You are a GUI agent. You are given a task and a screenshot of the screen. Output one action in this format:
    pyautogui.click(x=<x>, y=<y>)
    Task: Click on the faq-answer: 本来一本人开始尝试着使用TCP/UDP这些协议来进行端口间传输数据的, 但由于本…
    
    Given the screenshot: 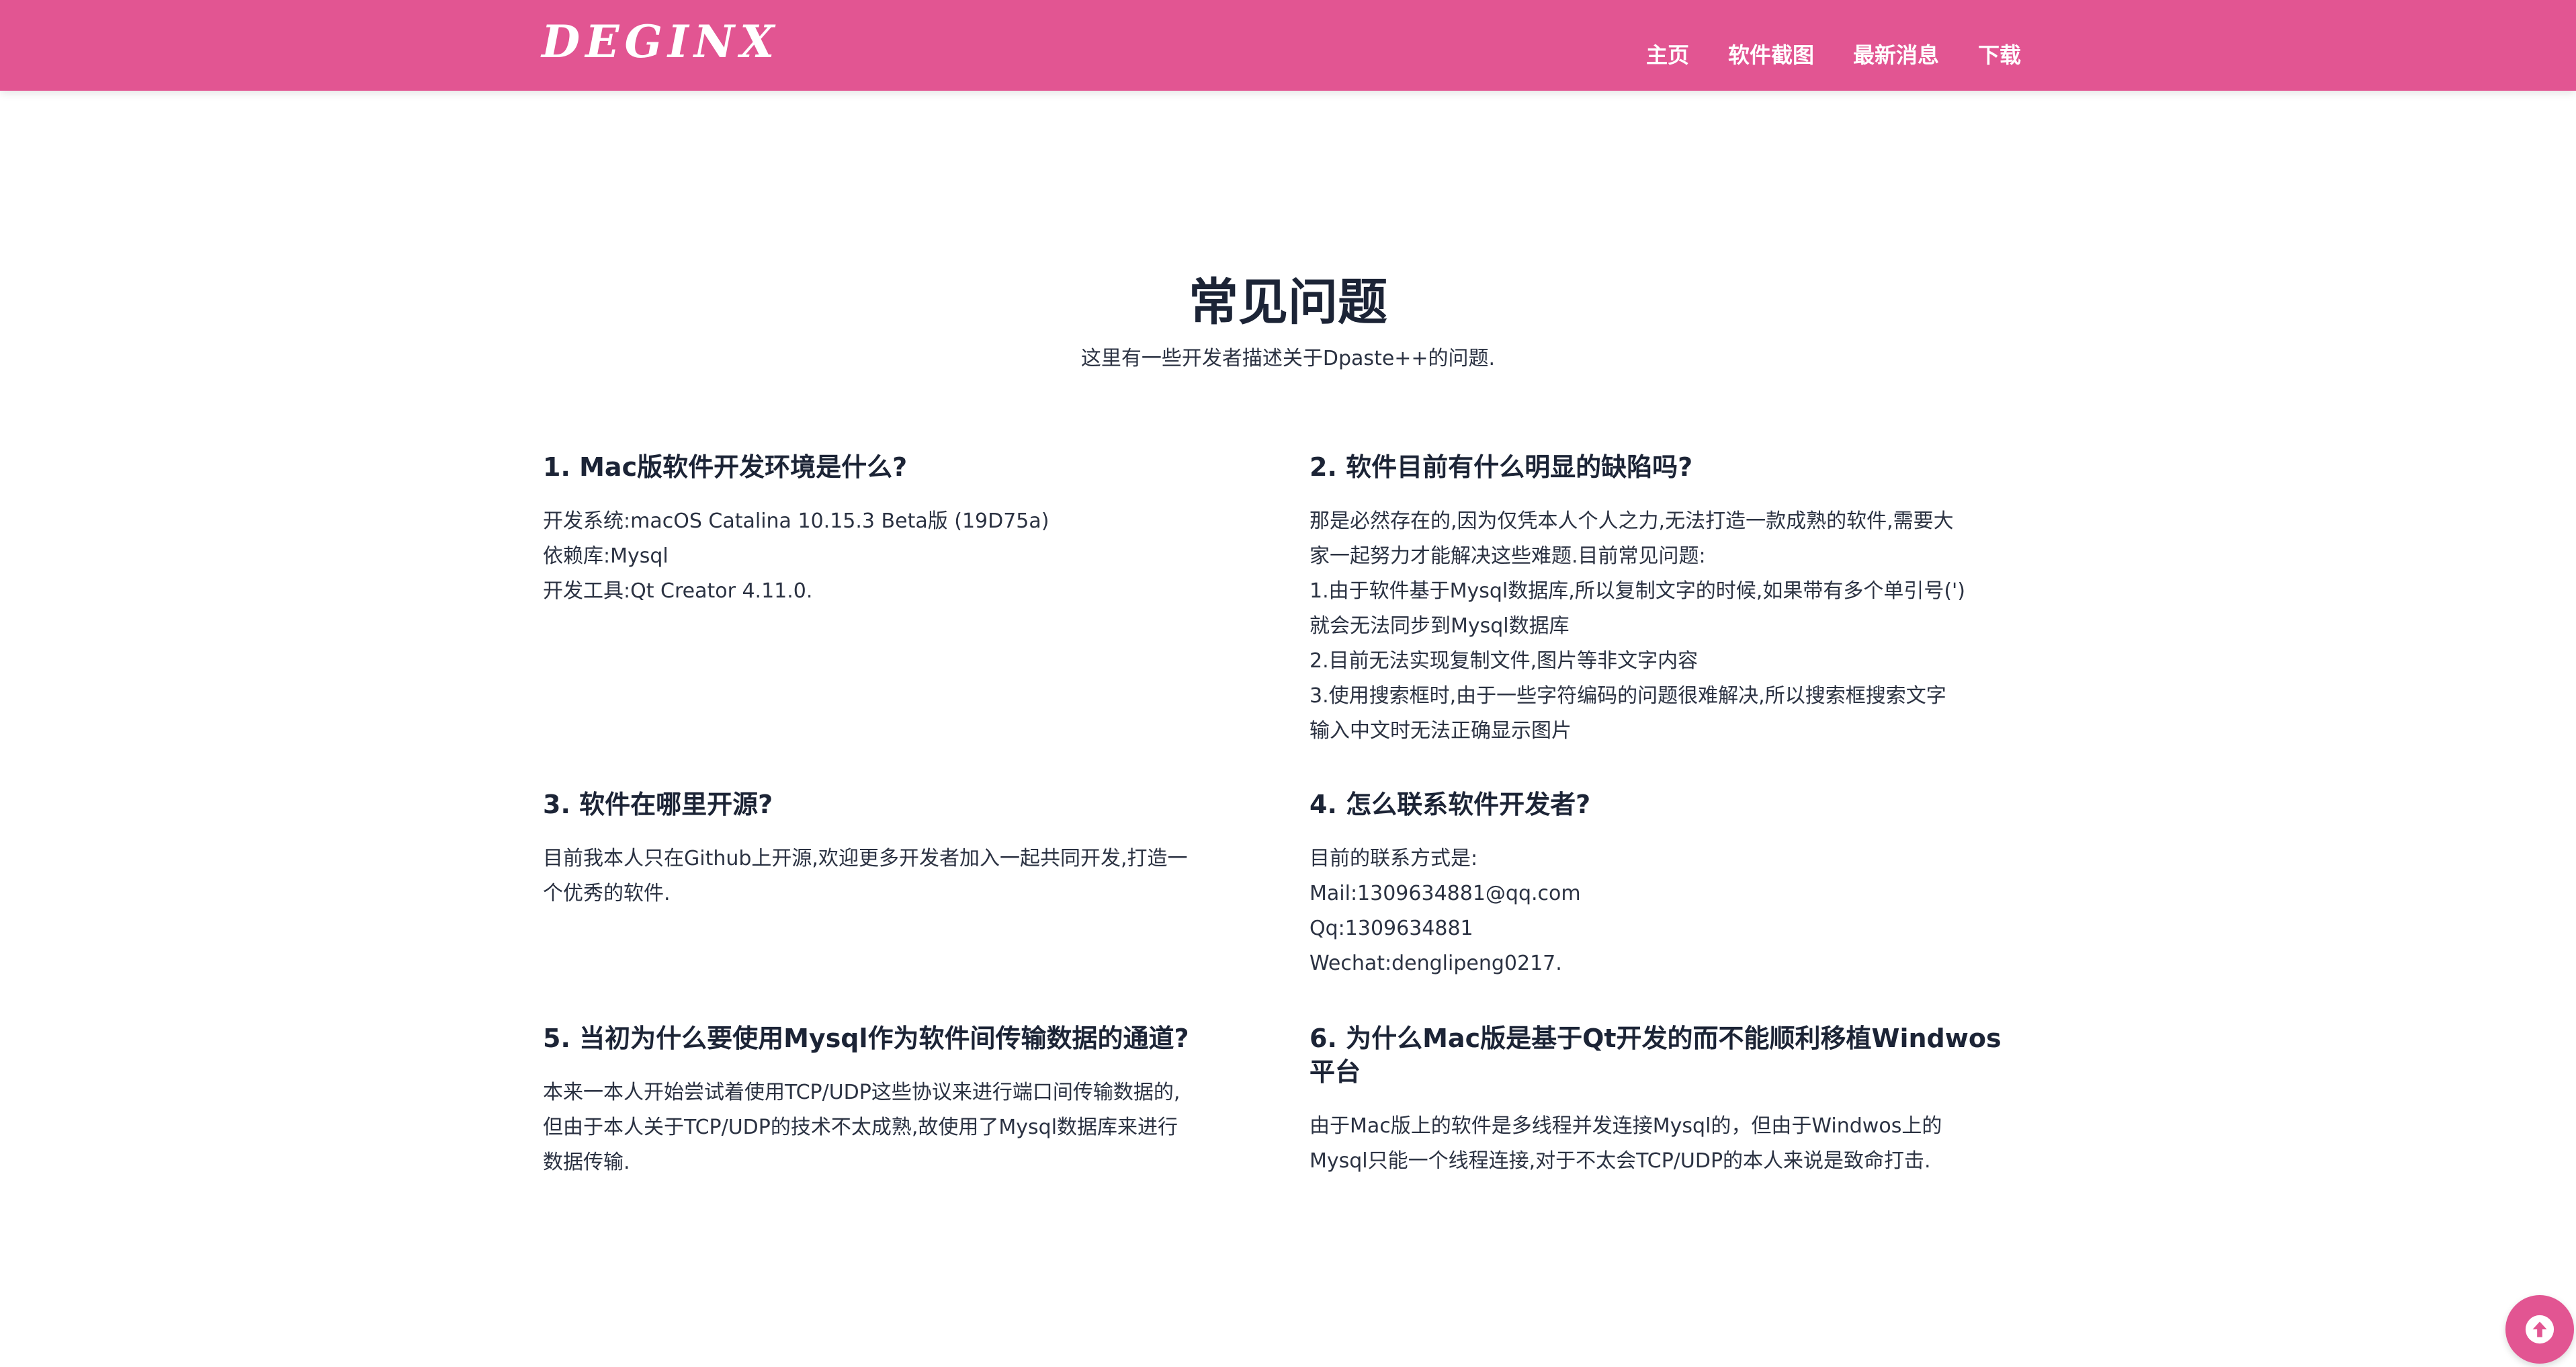 What is the action you would take?
    pyautogui.click(x=899, y=1127)
    